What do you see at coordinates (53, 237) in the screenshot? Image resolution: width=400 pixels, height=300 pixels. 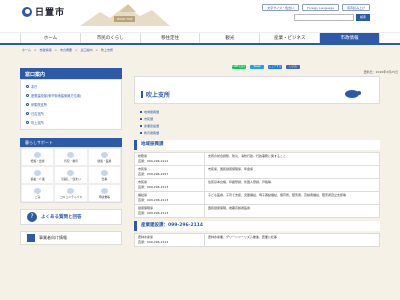 I see `business-info-label: 事業者向け情報` at bounding box center [53, 237].